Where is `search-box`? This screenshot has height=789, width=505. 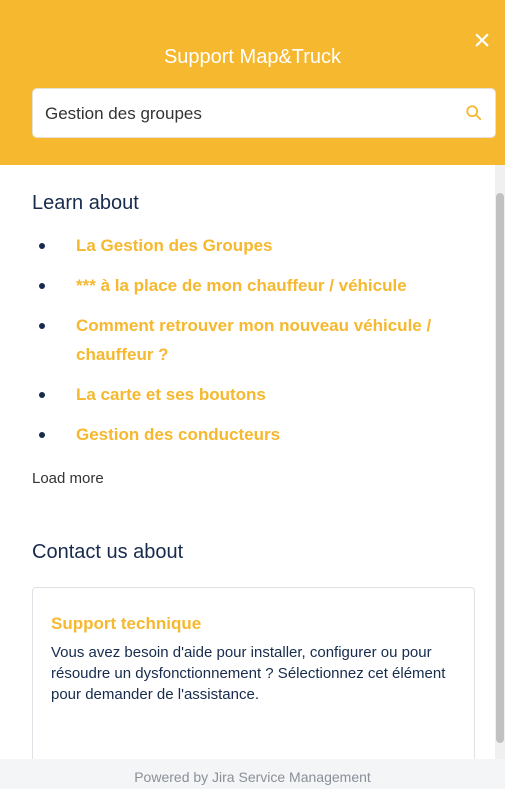
search-box is located at coordinates (264, 113).